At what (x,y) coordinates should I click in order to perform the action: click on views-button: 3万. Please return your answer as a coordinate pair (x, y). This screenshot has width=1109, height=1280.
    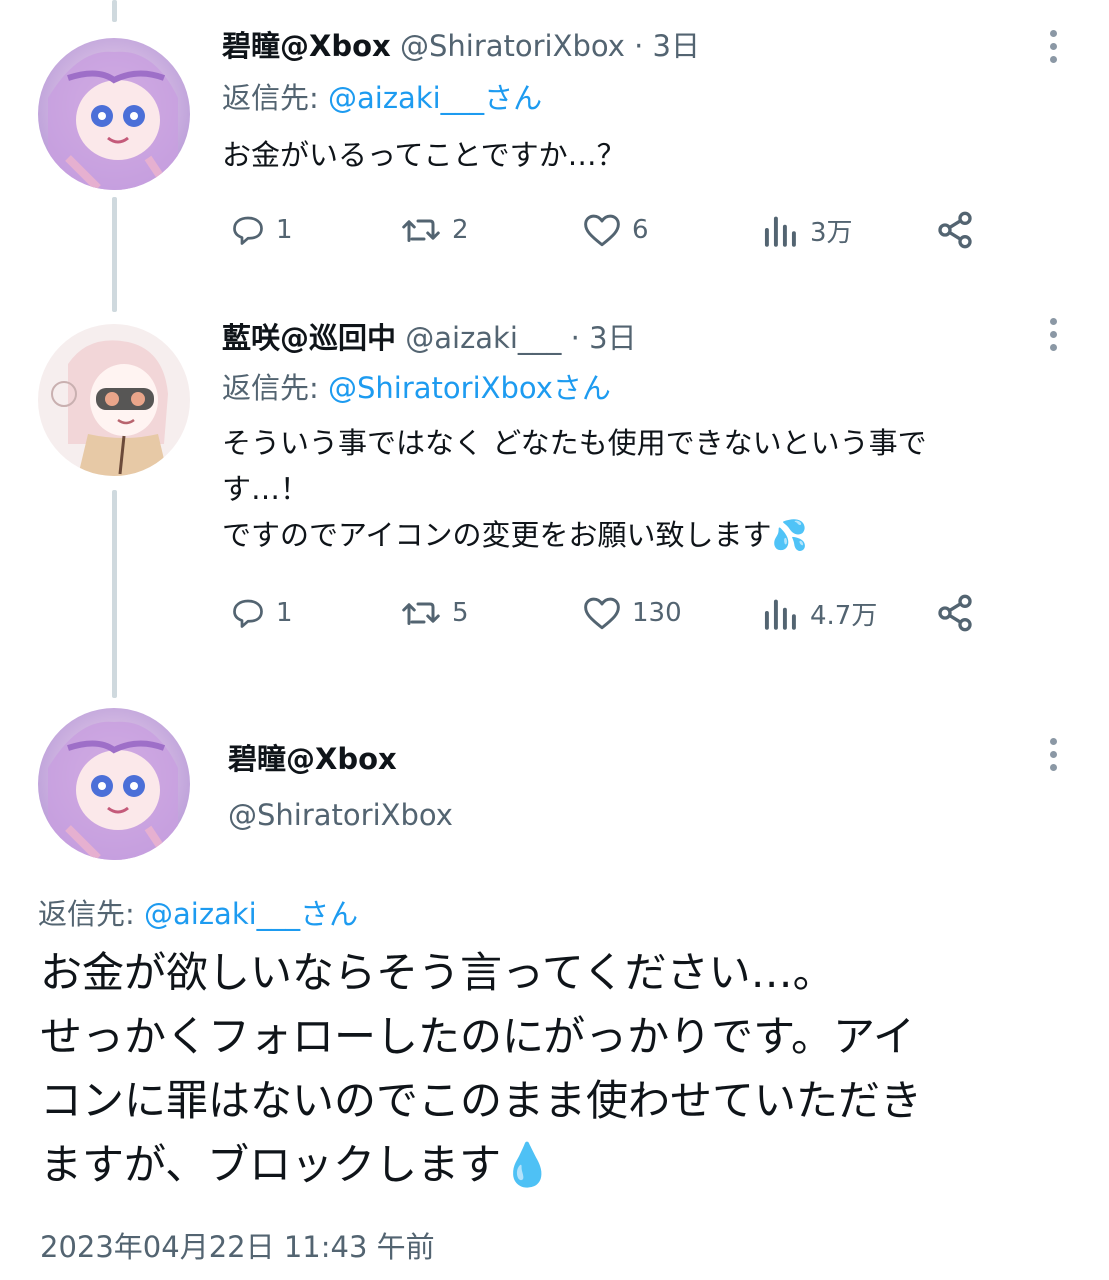
    Looking at the image, I should click on (806, 230).